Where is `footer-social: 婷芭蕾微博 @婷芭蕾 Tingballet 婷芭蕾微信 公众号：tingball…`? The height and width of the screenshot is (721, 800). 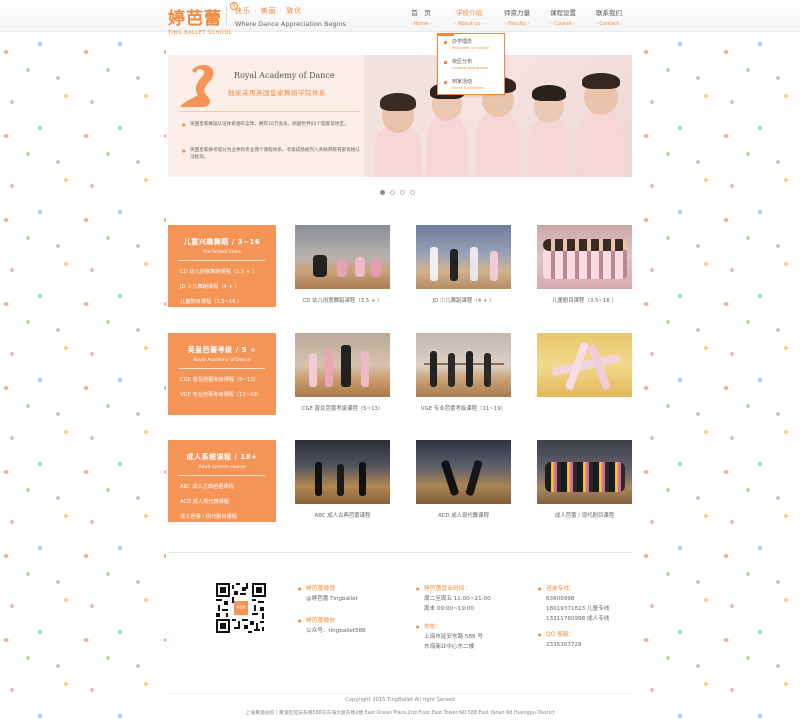 footer-social: 婷芭蕾微博 @婷芭蕾 Tingballet 婷芭蕾微信 公众号：tingball… is located at coordinates (348, 610).